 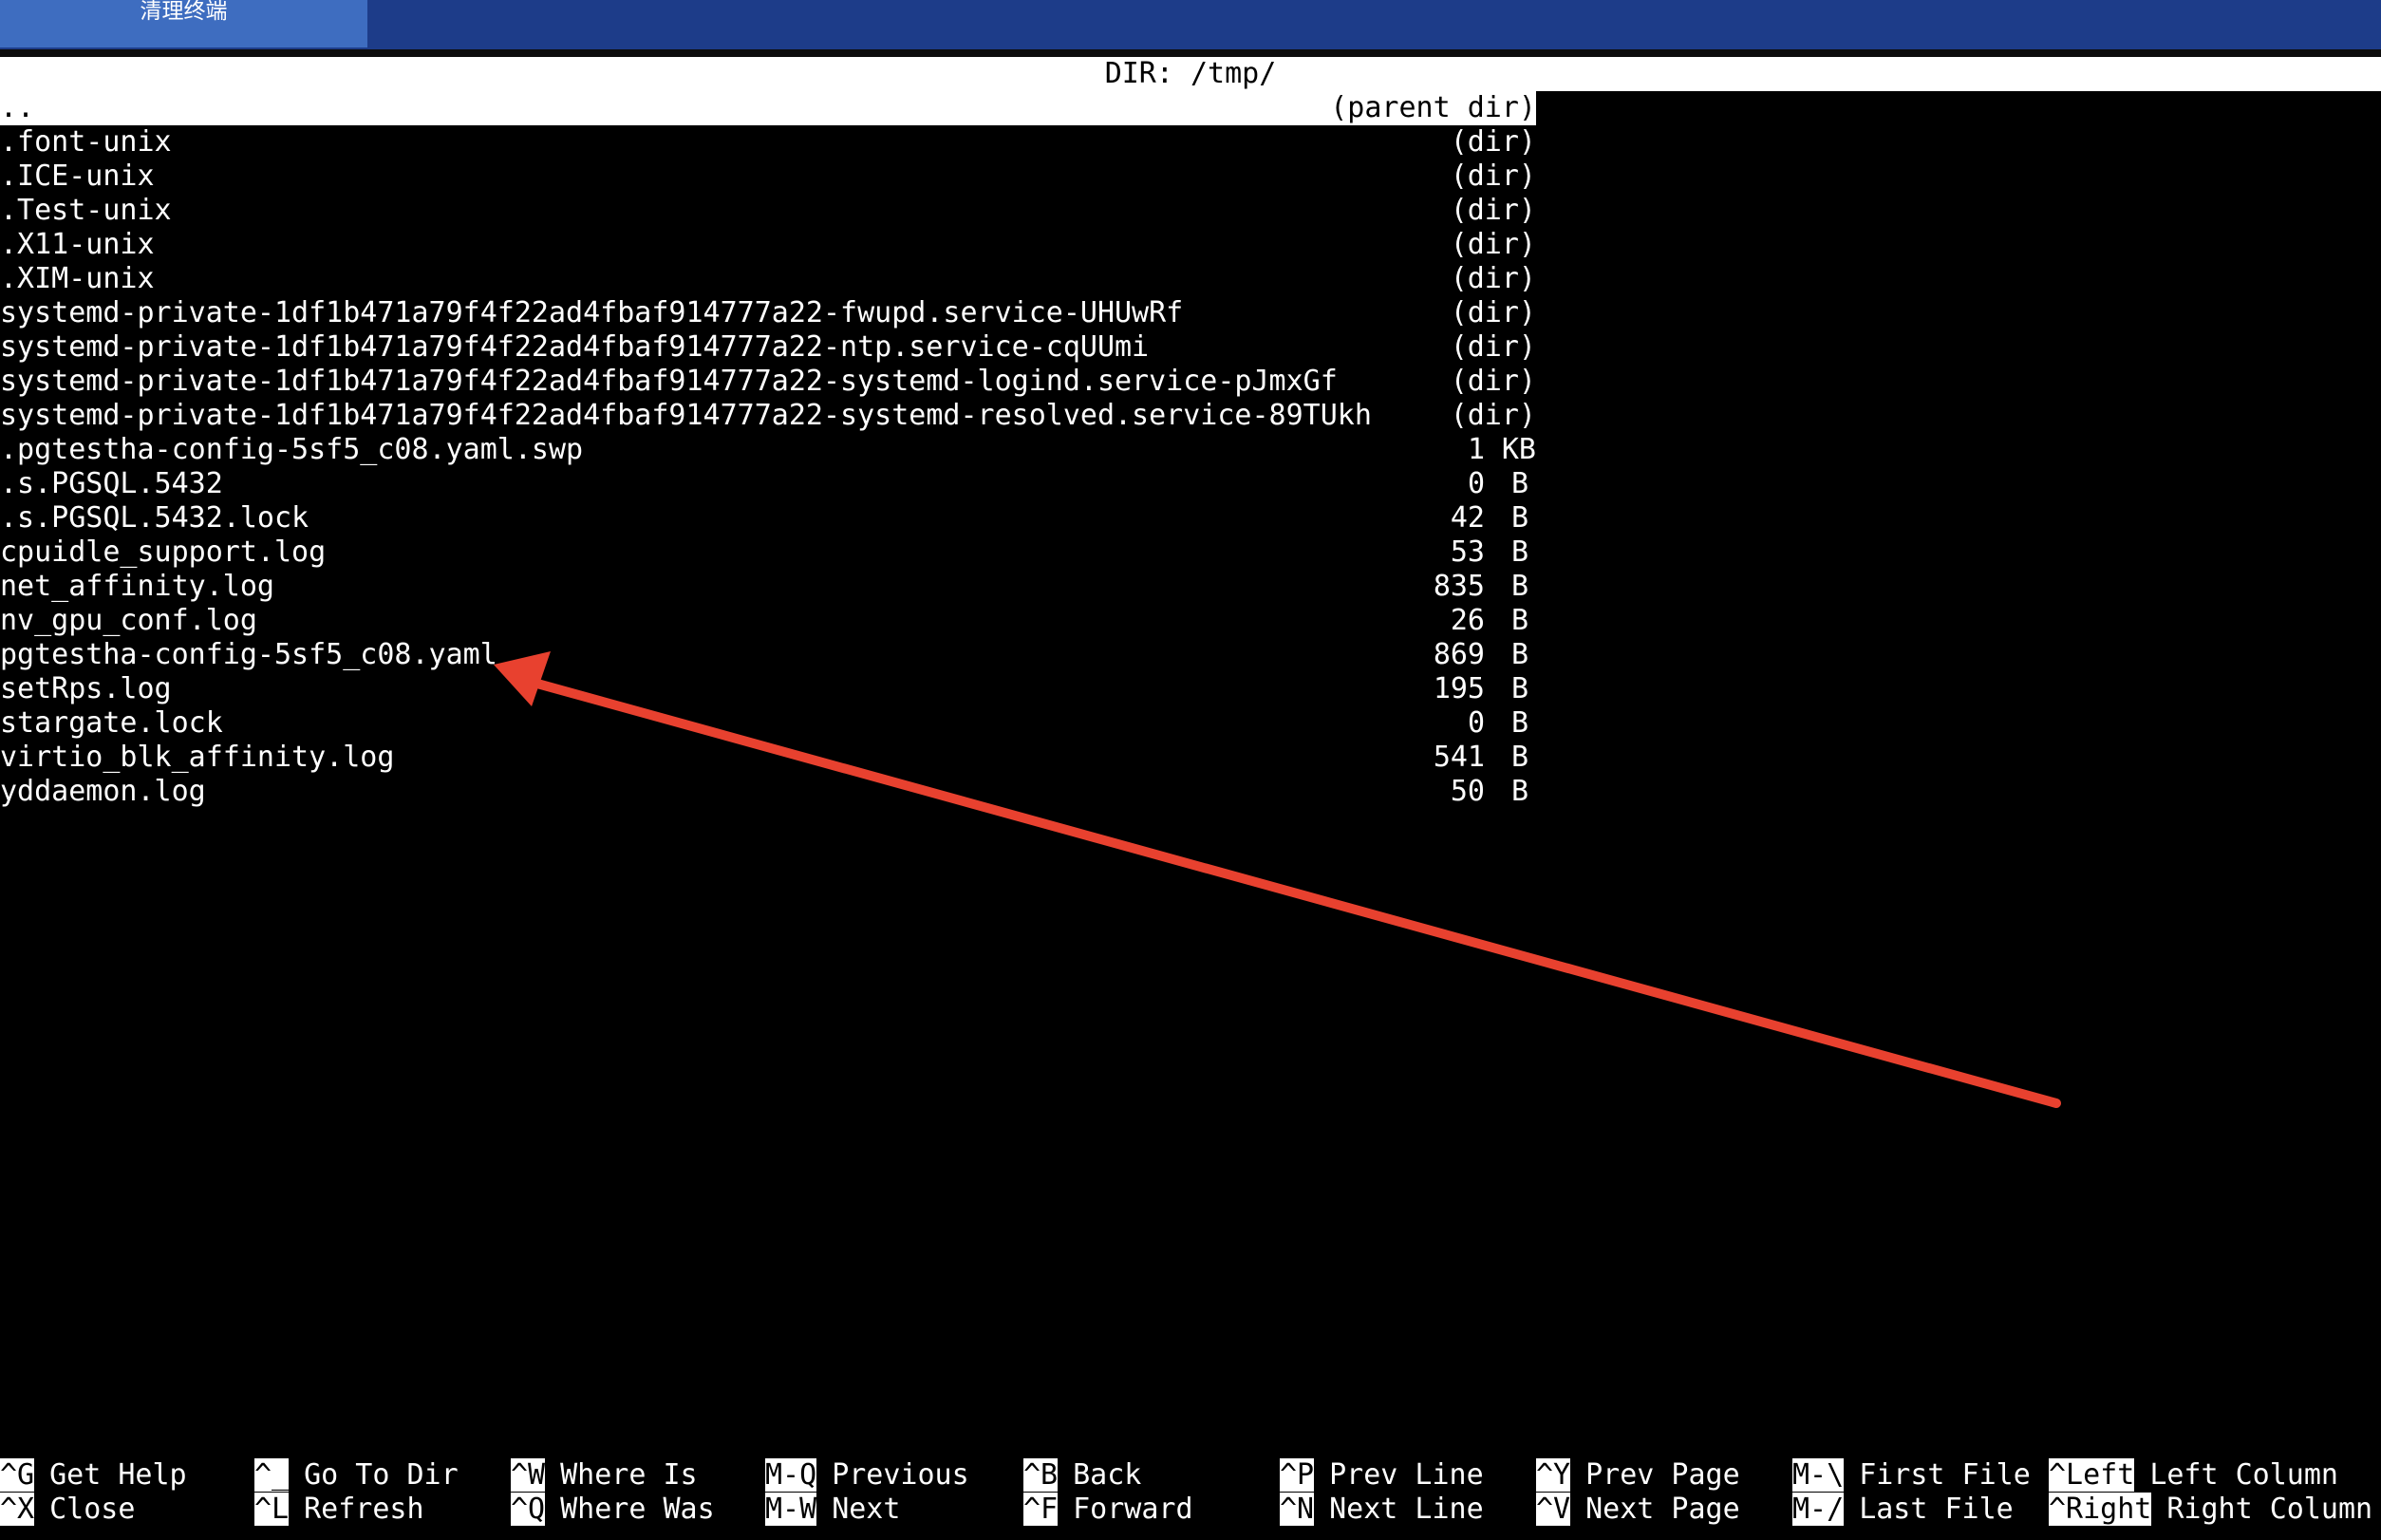 What do you see at coordinates (768, 758) in the screenshot?
I see `file-row: virtio_blk_affinity.log 541 B` at bounding box center [768, 758].